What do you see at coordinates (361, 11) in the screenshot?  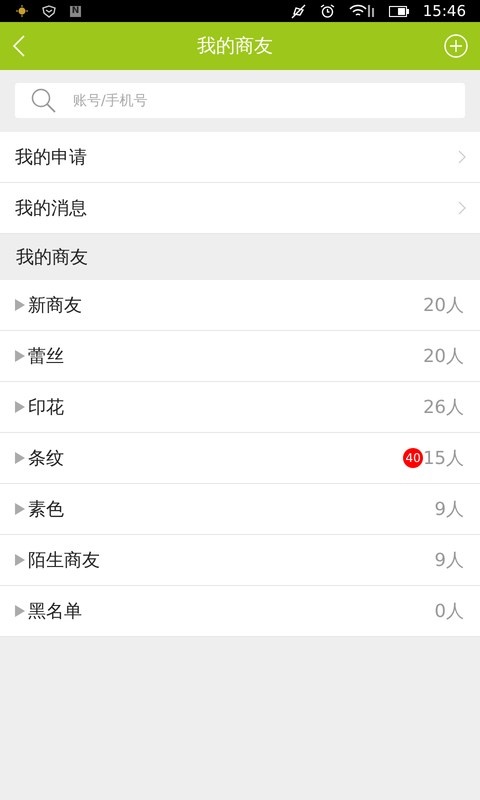 I see `wifi-icon` at bounding box center [361, 11].